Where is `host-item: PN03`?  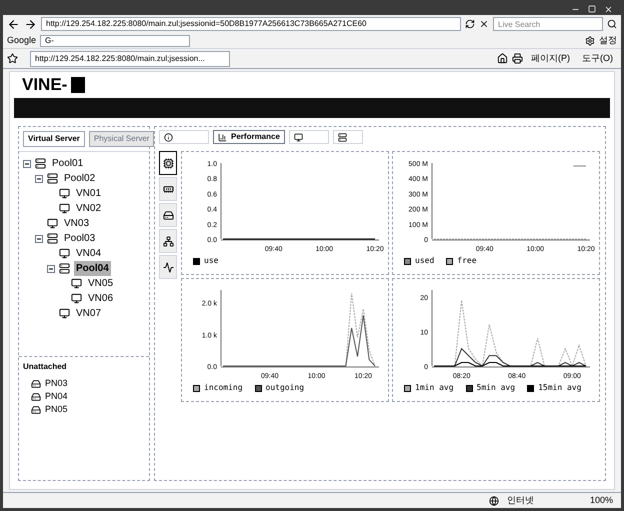
host-item: PN03 is located at coordinates (56, 383).